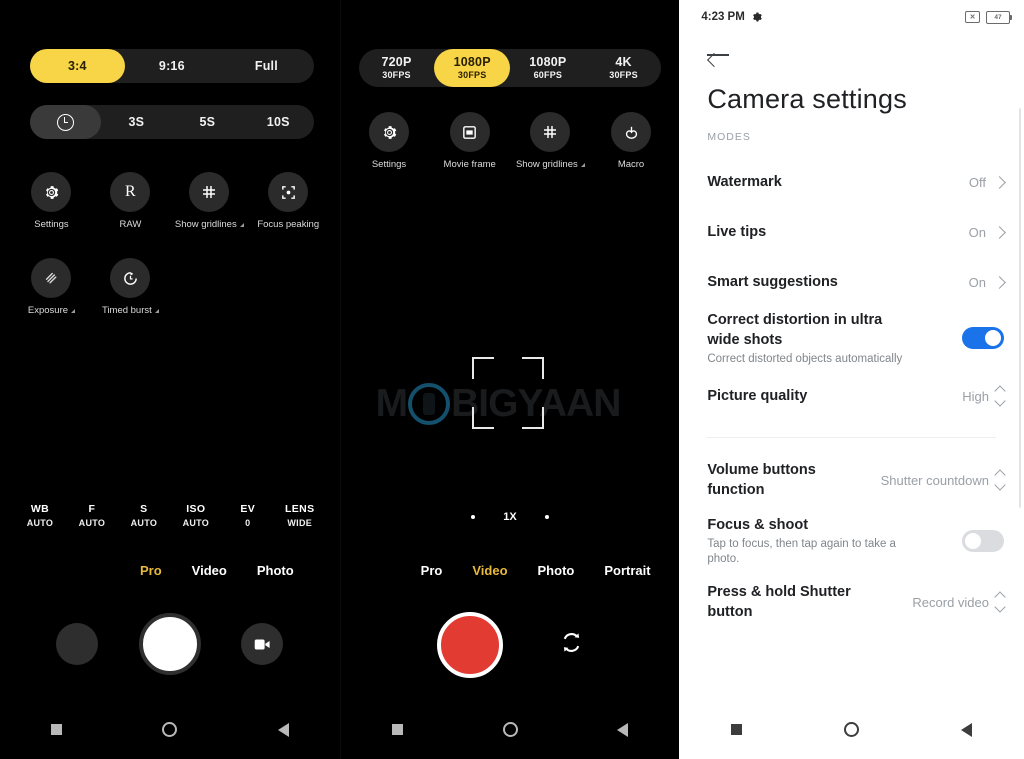  I want to click on chevron-expand-icon, so click(156, 310).